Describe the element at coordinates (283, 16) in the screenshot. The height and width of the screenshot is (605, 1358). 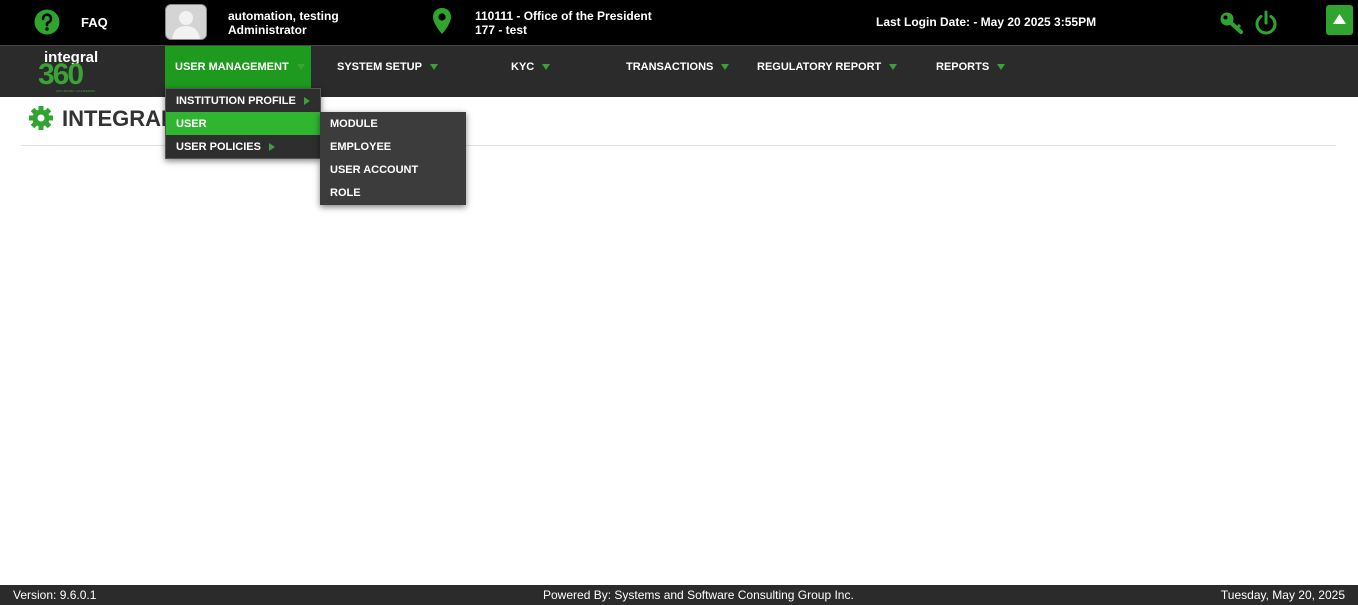
I see `user-name: automation, testing` at that location.